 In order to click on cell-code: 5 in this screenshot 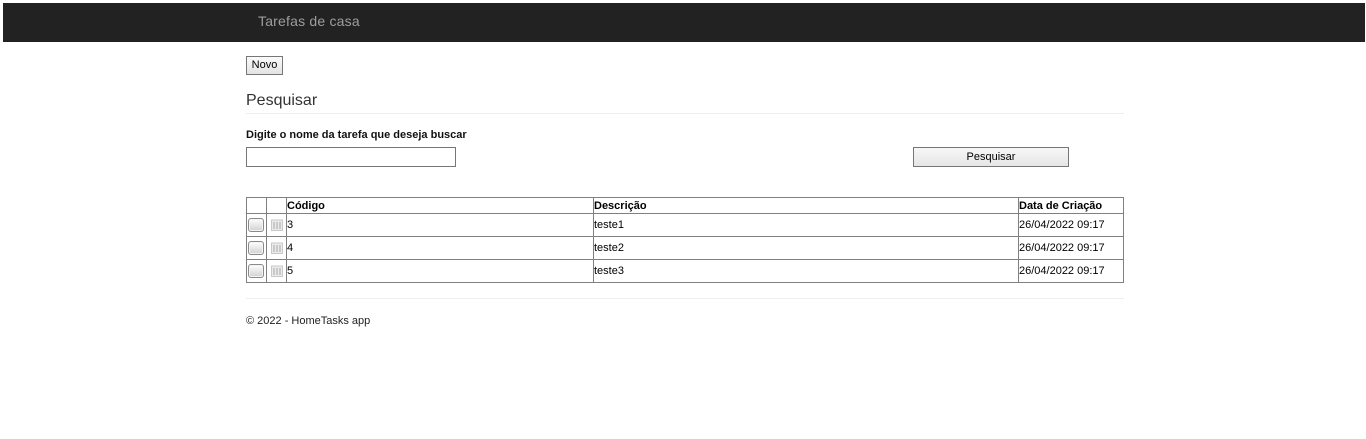, I will do `click(440, 271)`.